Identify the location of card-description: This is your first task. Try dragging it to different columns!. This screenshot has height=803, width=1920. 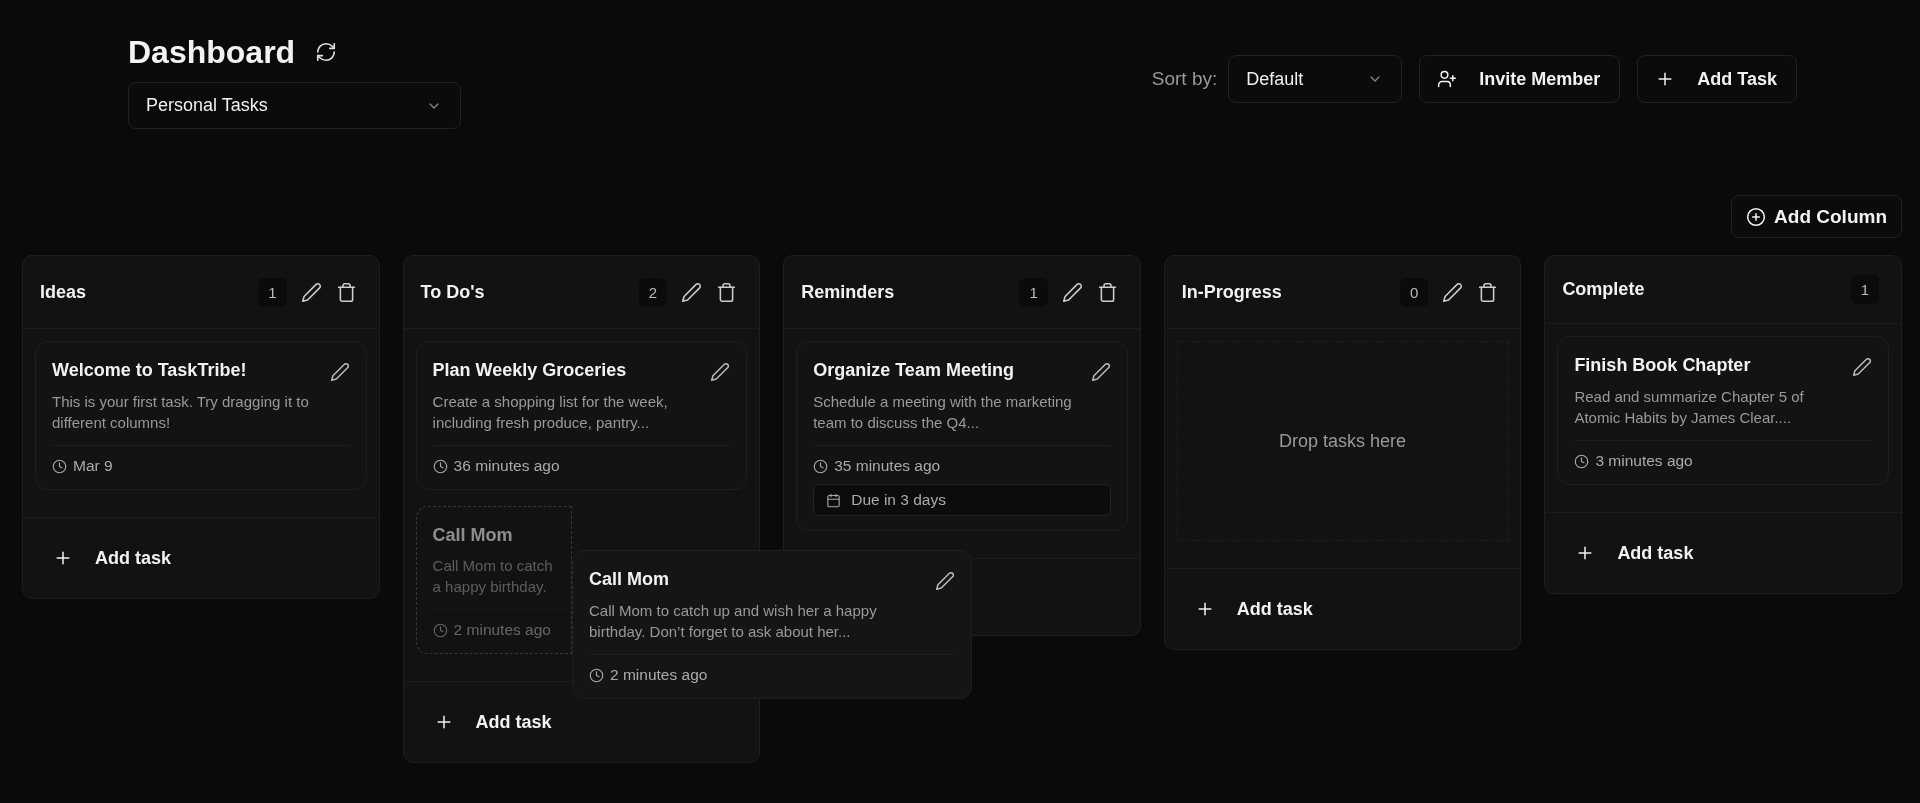
(181, 412).